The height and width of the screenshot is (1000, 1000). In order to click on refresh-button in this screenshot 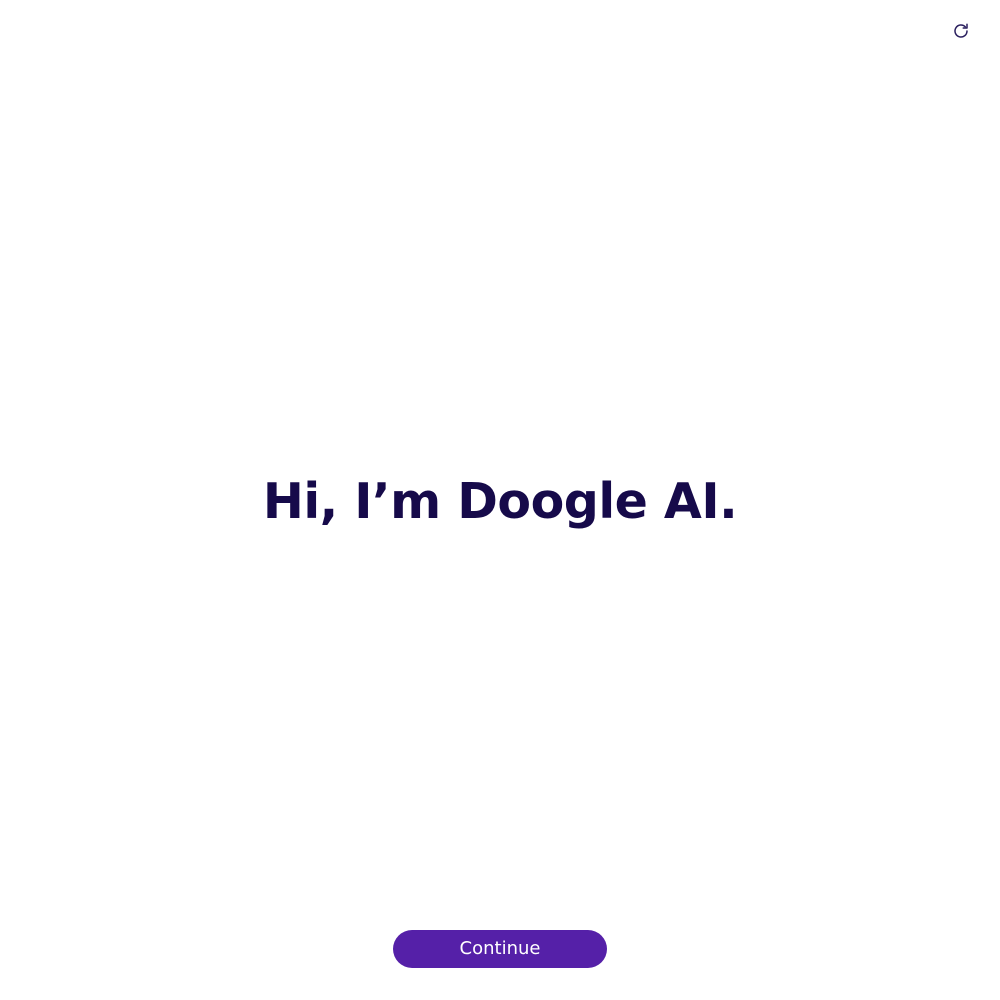, I will do `click(961, 31)`.